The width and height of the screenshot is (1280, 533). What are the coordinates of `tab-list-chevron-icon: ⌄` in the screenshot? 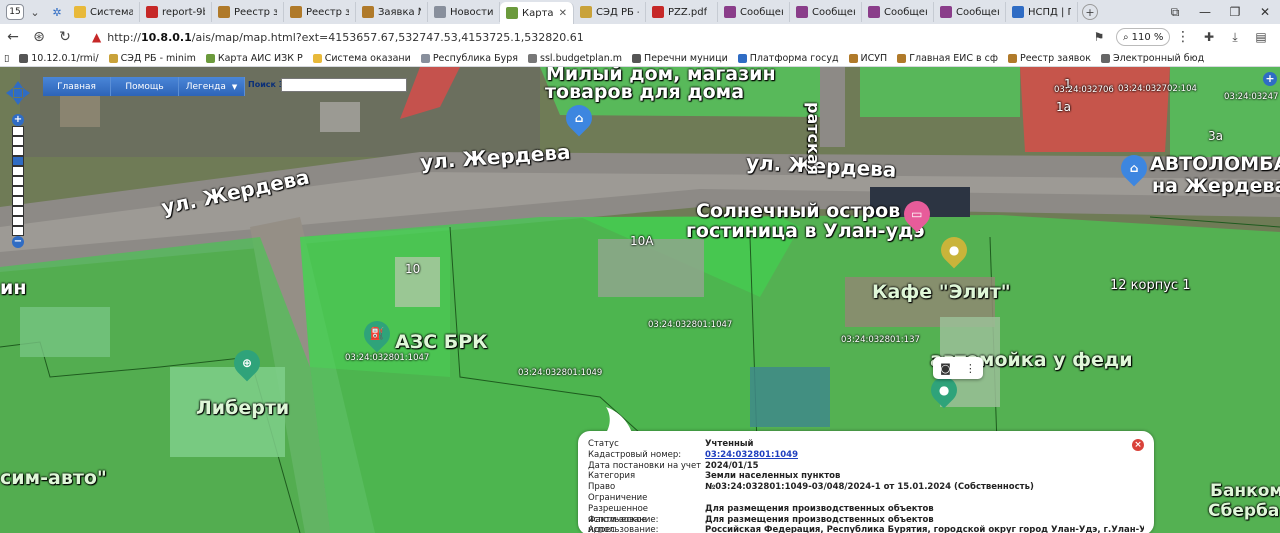 It's located at (35, 12).